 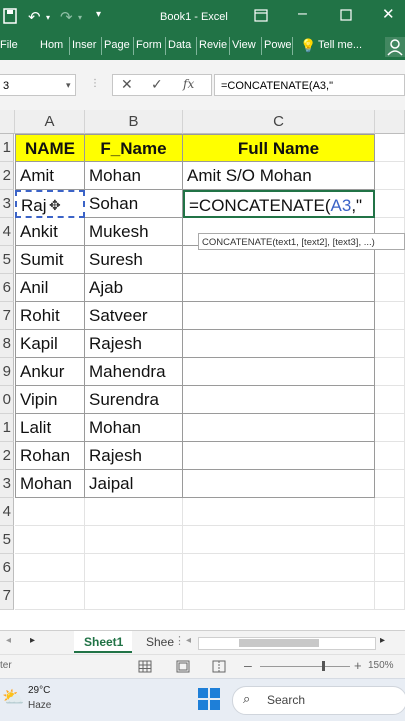 I want to click on tab-review: Revie, so click(x=213, y=45).